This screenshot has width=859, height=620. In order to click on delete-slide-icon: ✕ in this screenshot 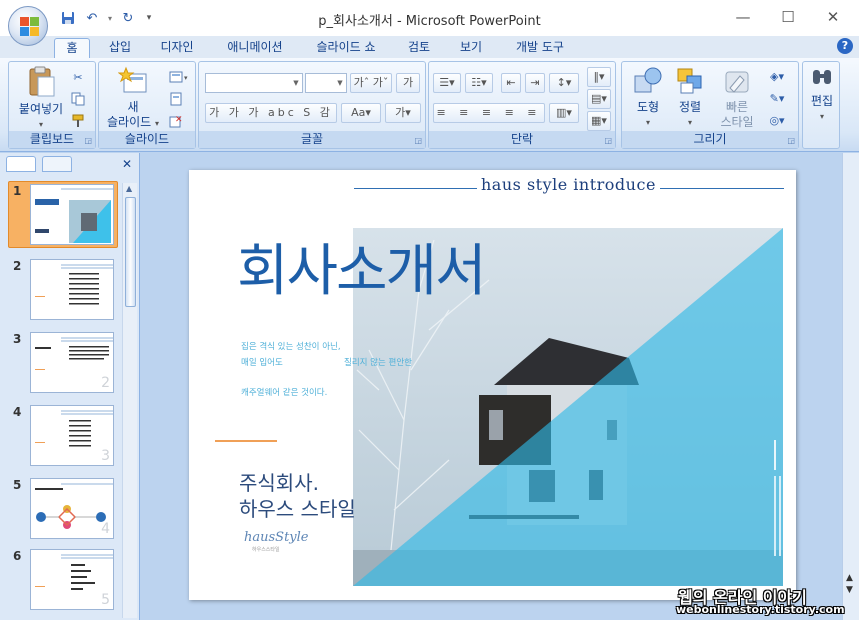, I will do `click(176, 121)`.